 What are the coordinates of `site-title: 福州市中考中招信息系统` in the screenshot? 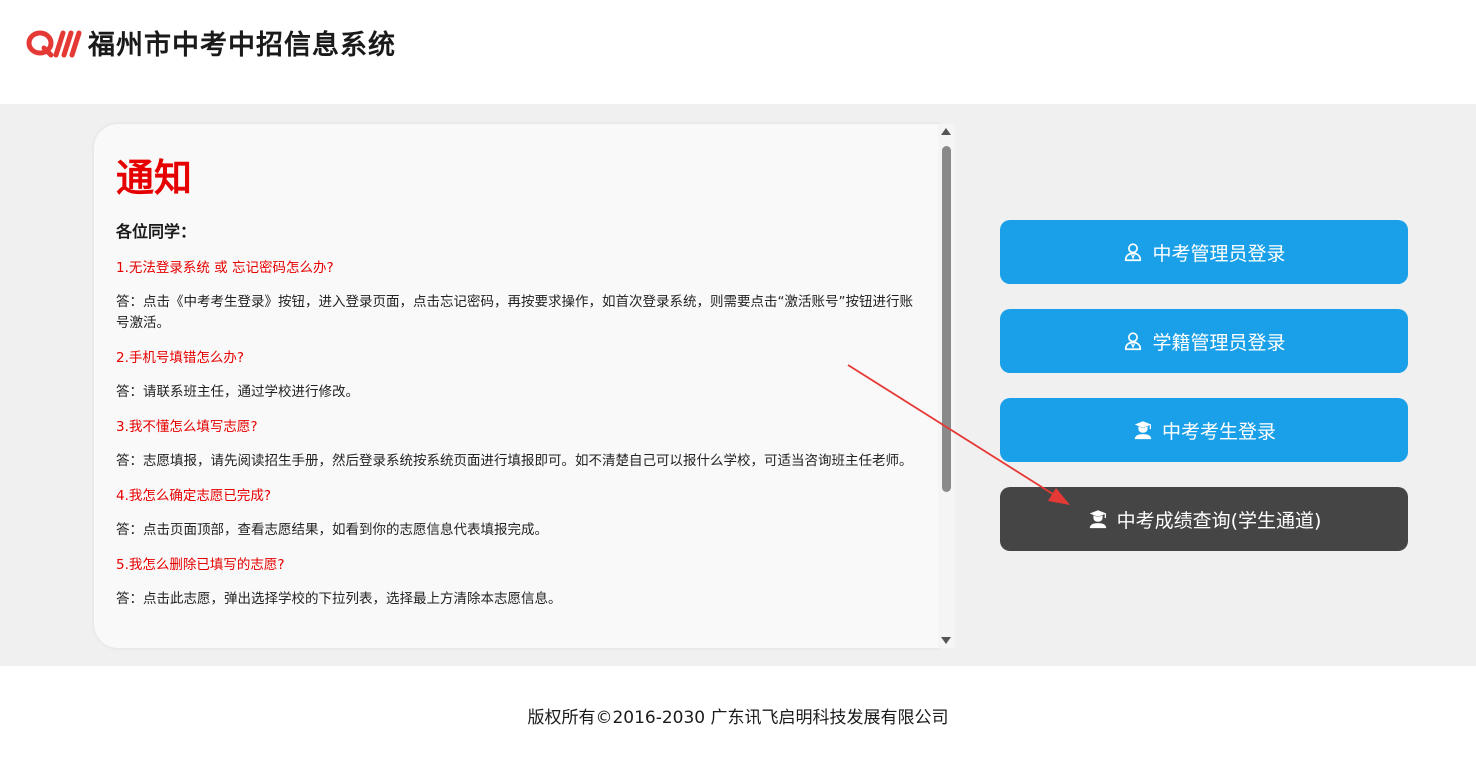 It's located at (242, 45).